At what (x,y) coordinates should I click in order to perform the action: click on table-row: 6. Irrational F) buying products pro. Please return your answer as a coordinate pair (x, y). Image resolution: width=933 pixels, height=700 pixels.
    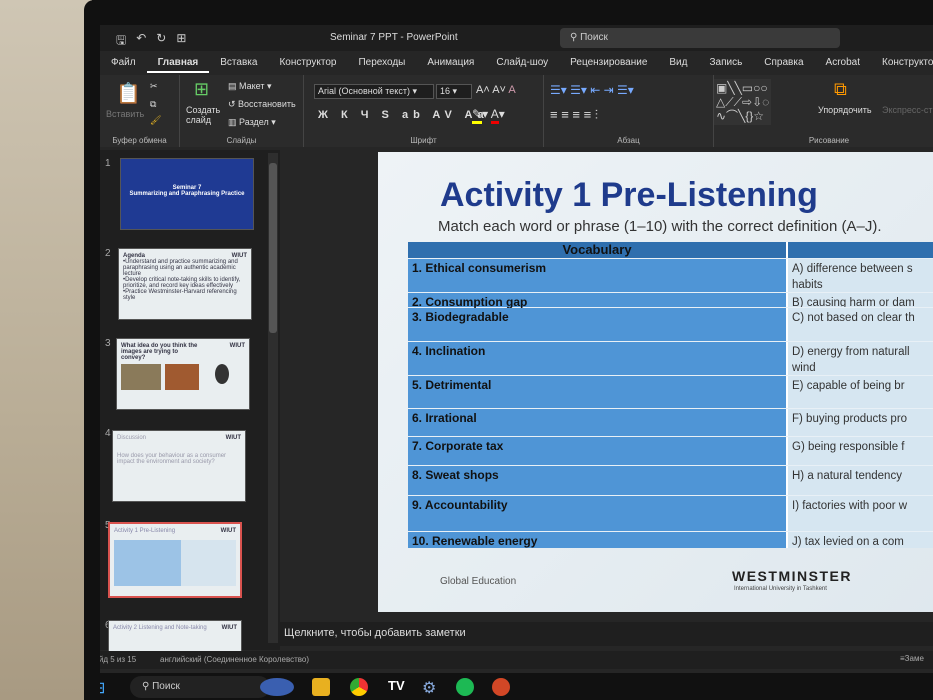
    Looking at the image, I should click on (670, 422).